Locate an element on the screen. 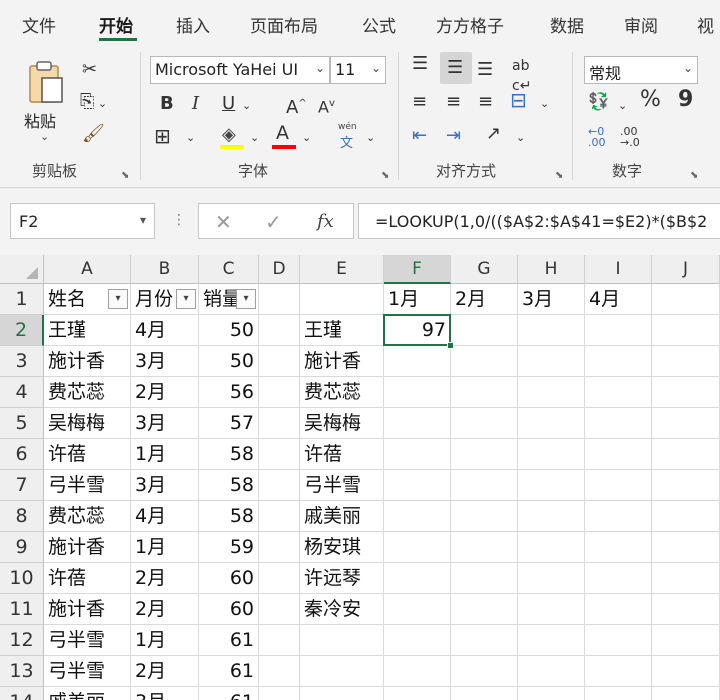  align-middle-icon: ☰ is located at coordinates (455, 68).